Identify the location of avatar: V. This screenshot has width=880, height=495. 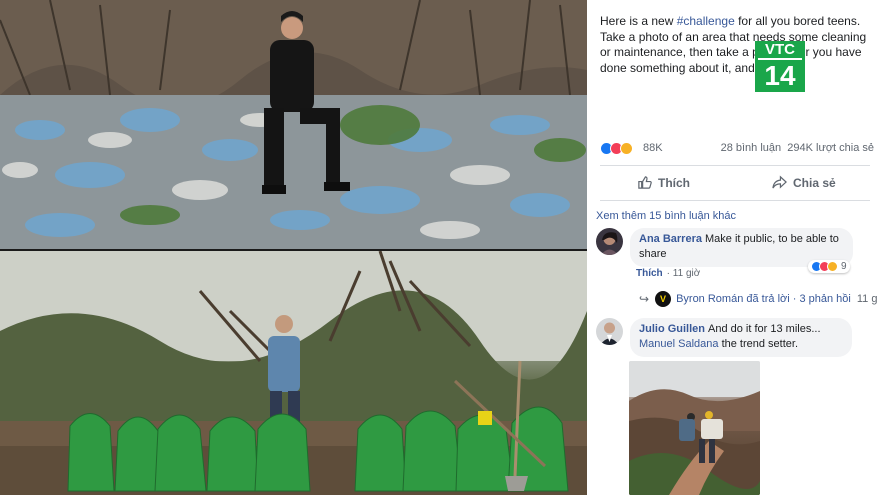
(663, 299).